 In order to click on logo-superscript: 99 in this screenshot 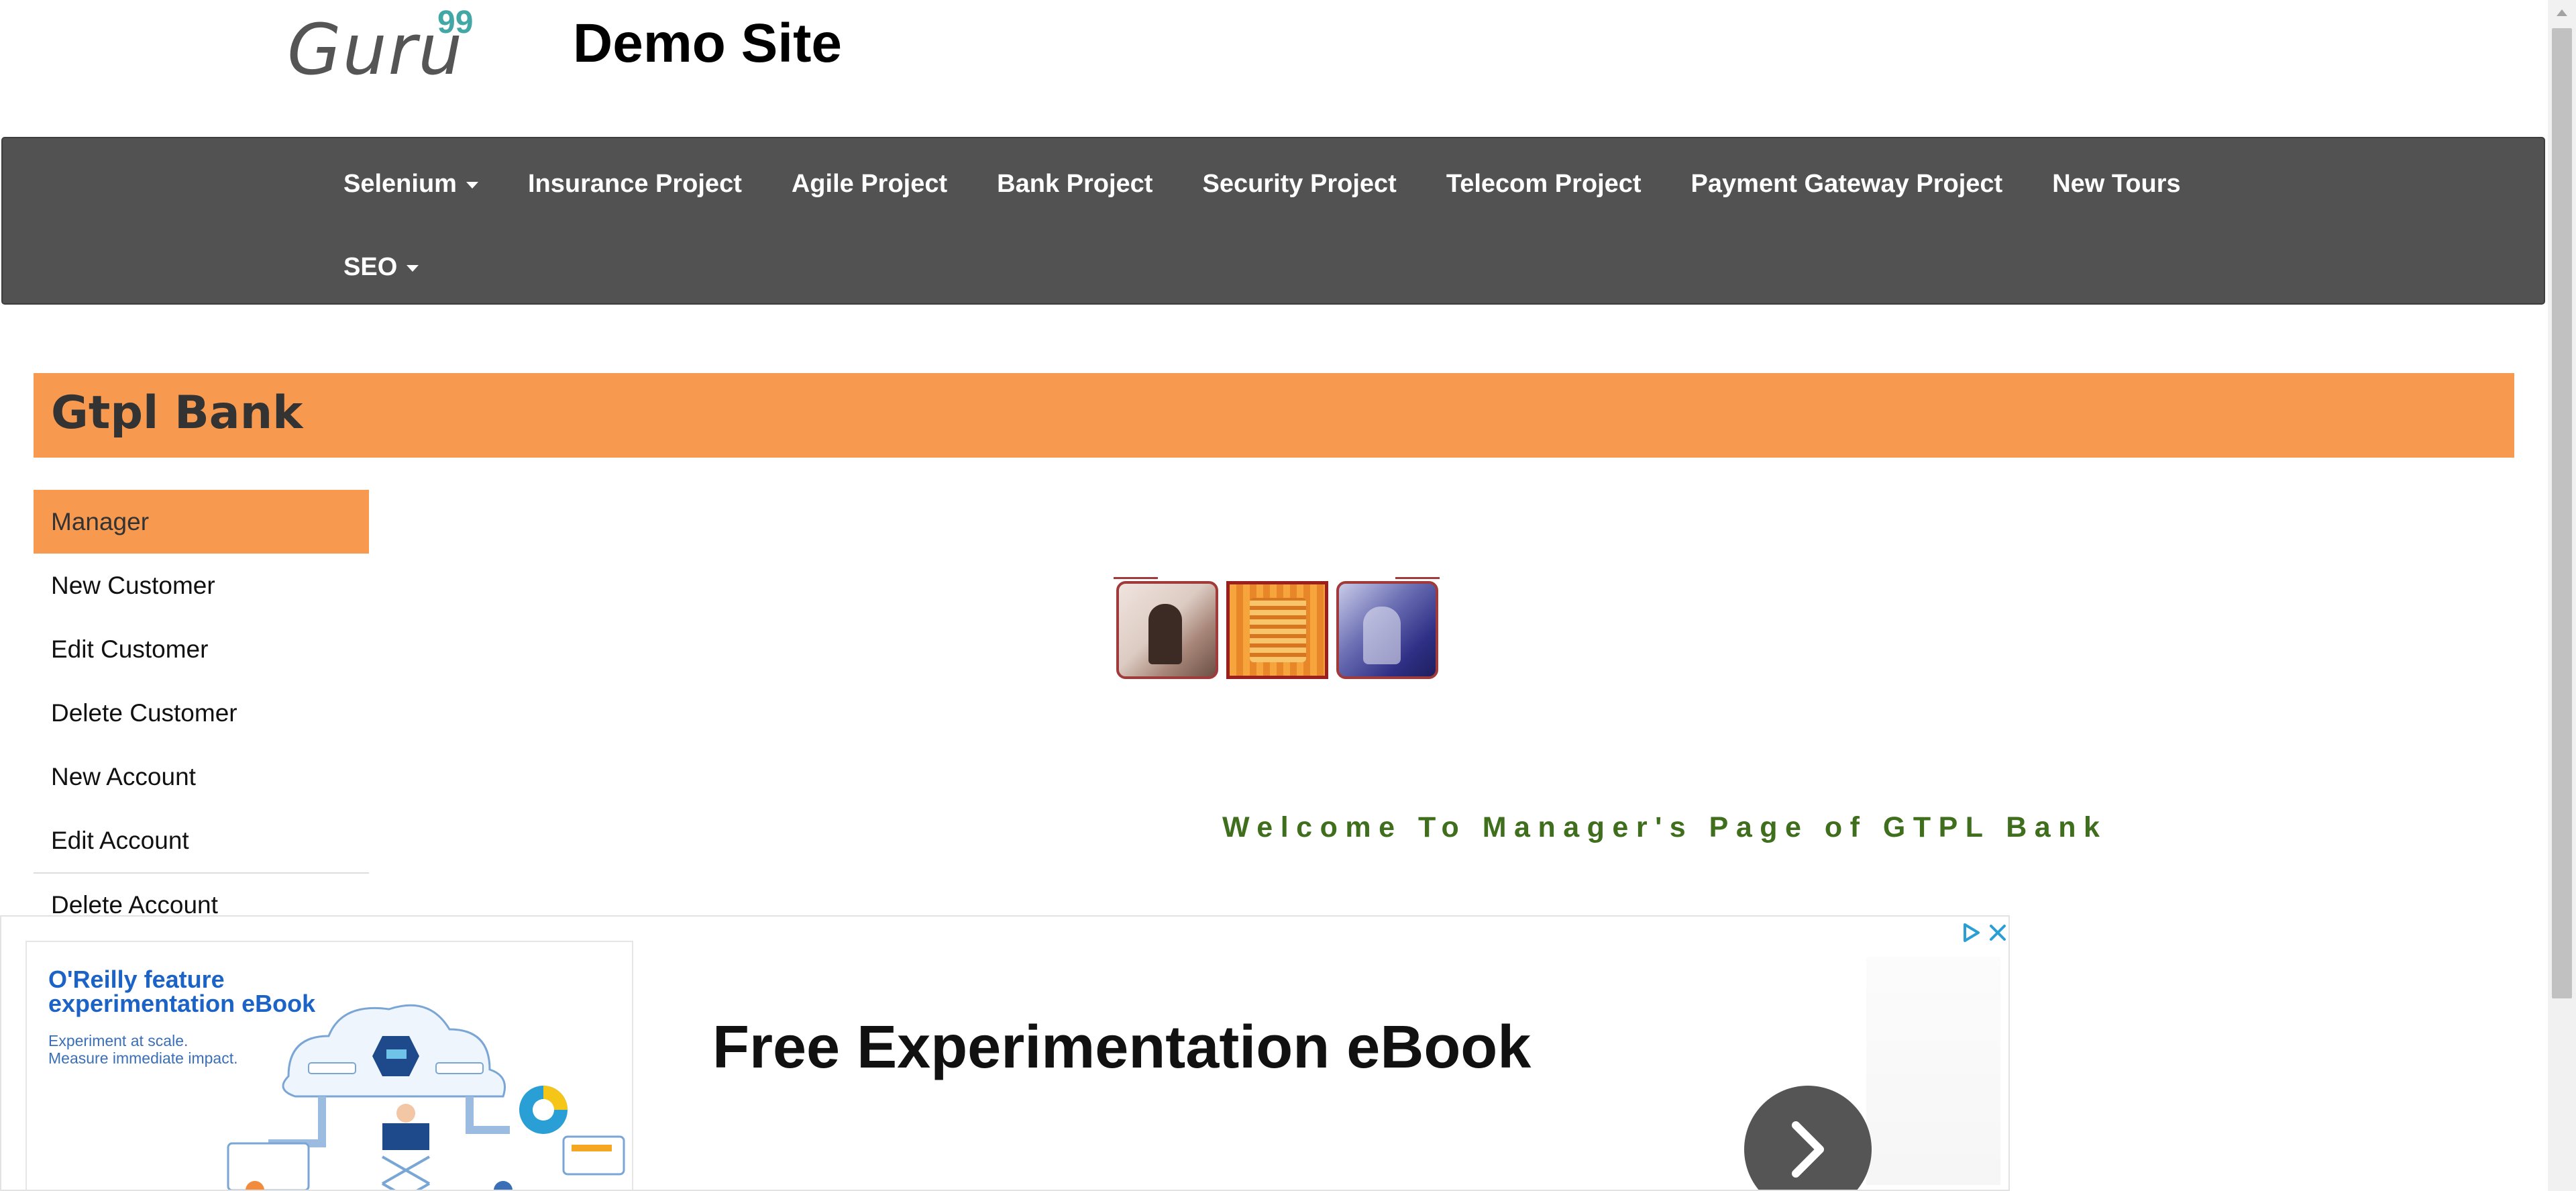, I will do `click(455, 23)`.